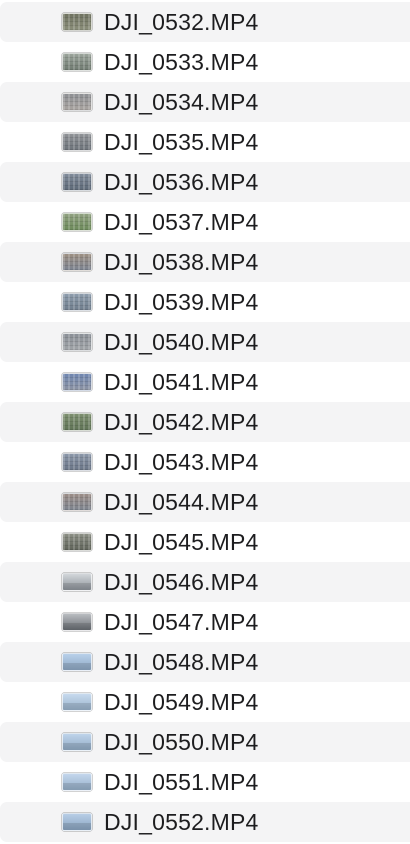 The width and height of the screenshot is (410, 844). I want to click on file-row: DJI_0550.MP4, so click(205, 742).